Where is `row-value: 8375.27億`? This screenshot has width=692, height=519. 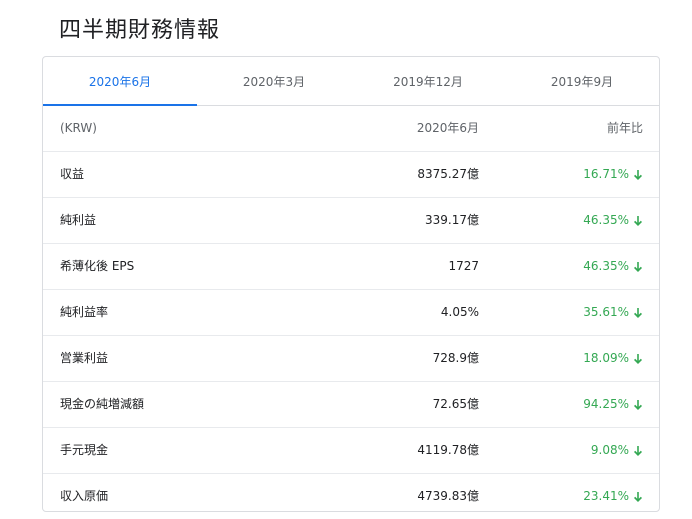 row-value: 8375.27億 is located at coordinates (448, 174).